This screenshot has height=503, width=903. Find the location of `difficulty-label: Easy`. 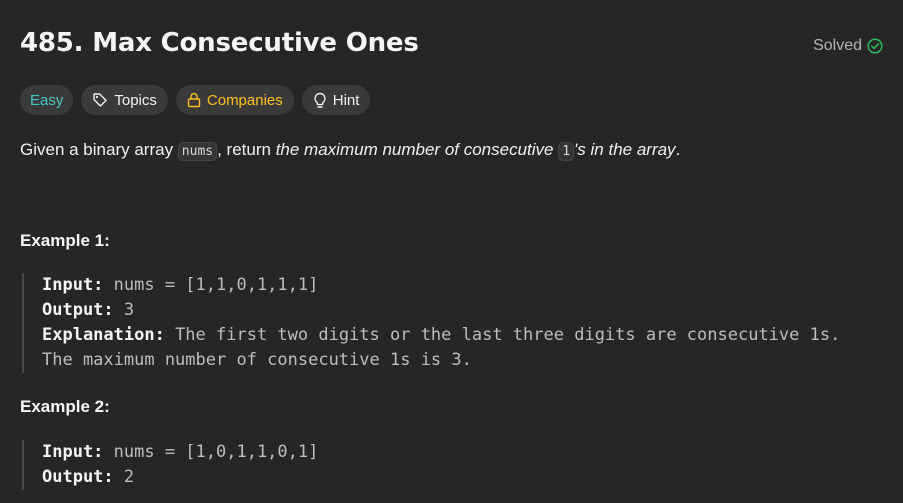

difficulty-label: Easy is located at coordinates (47, 100).